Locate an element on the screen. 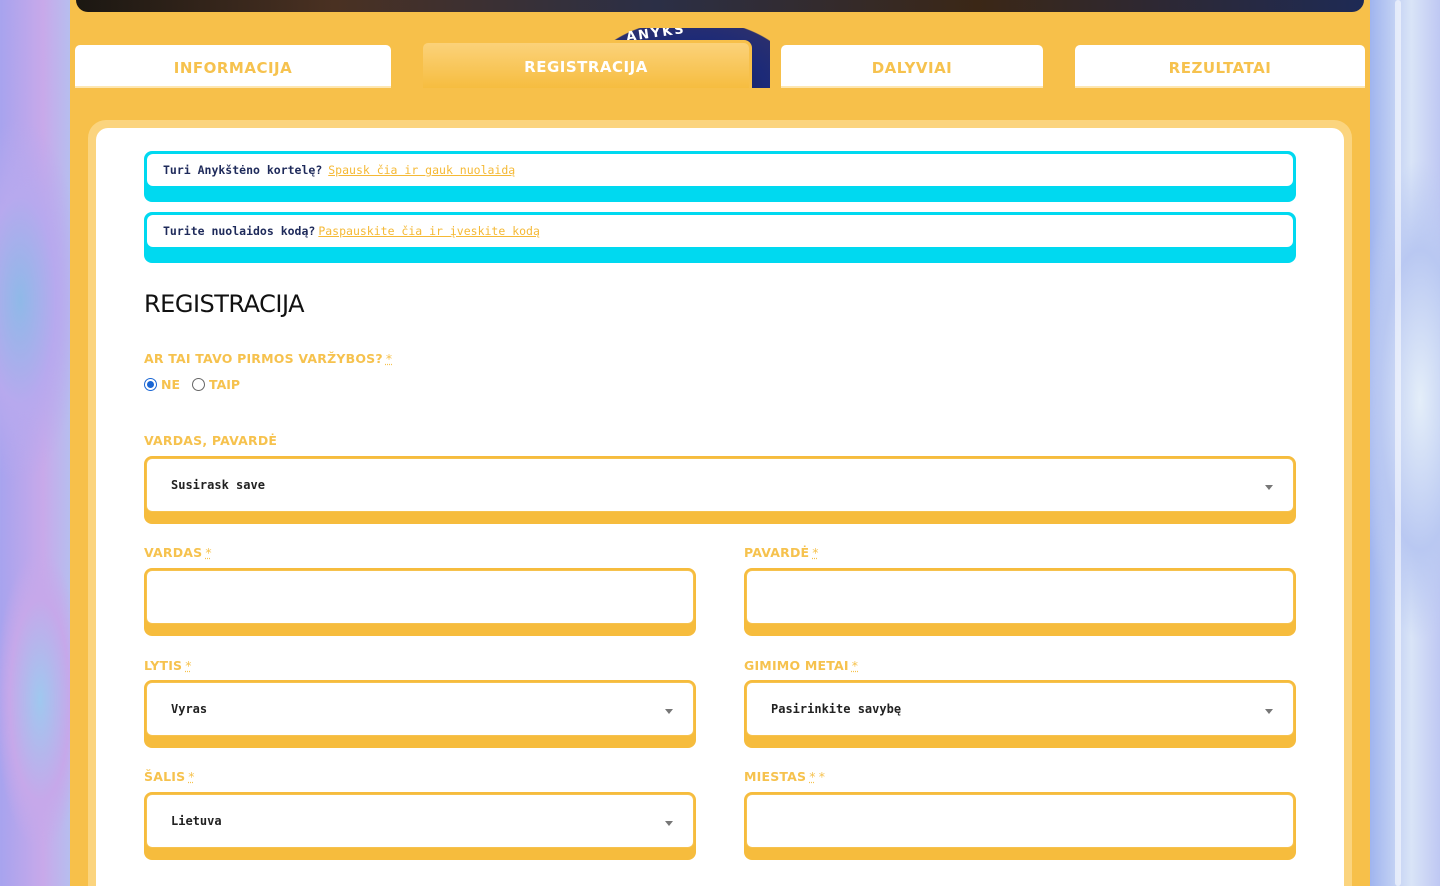 The height and width of the screenshot is (886, 1440). first-name-field is located at coordinates (420, 602).